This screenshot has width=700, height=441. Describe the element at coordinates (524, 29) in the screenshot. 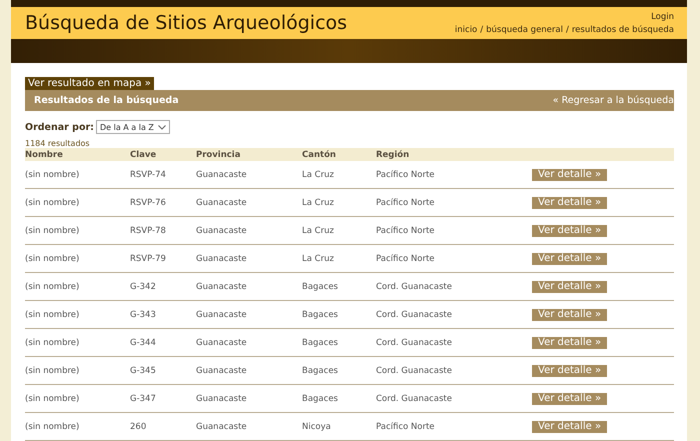

I see `breadcrumb-link: búsqueda general` at that location.